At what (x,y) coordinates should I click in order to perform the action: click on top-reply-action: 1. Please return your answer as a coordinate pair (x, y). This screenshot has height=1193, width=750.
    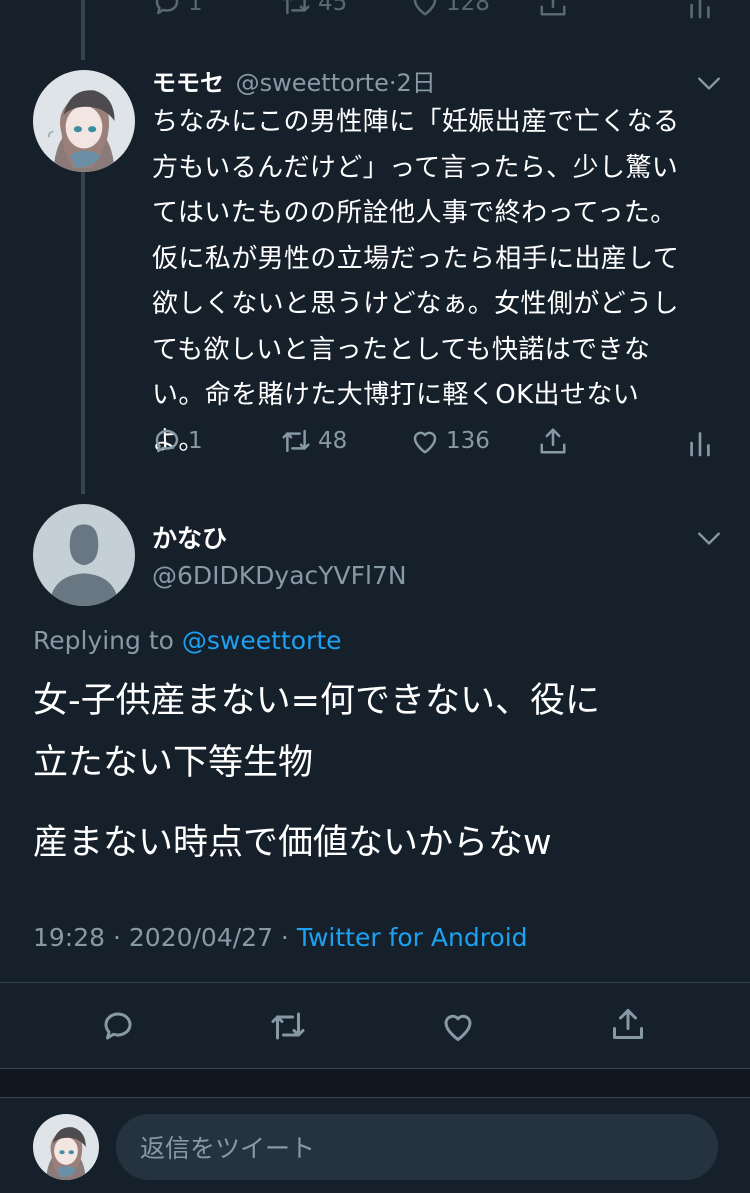
    Looking at the image, I should click on (177, 9).